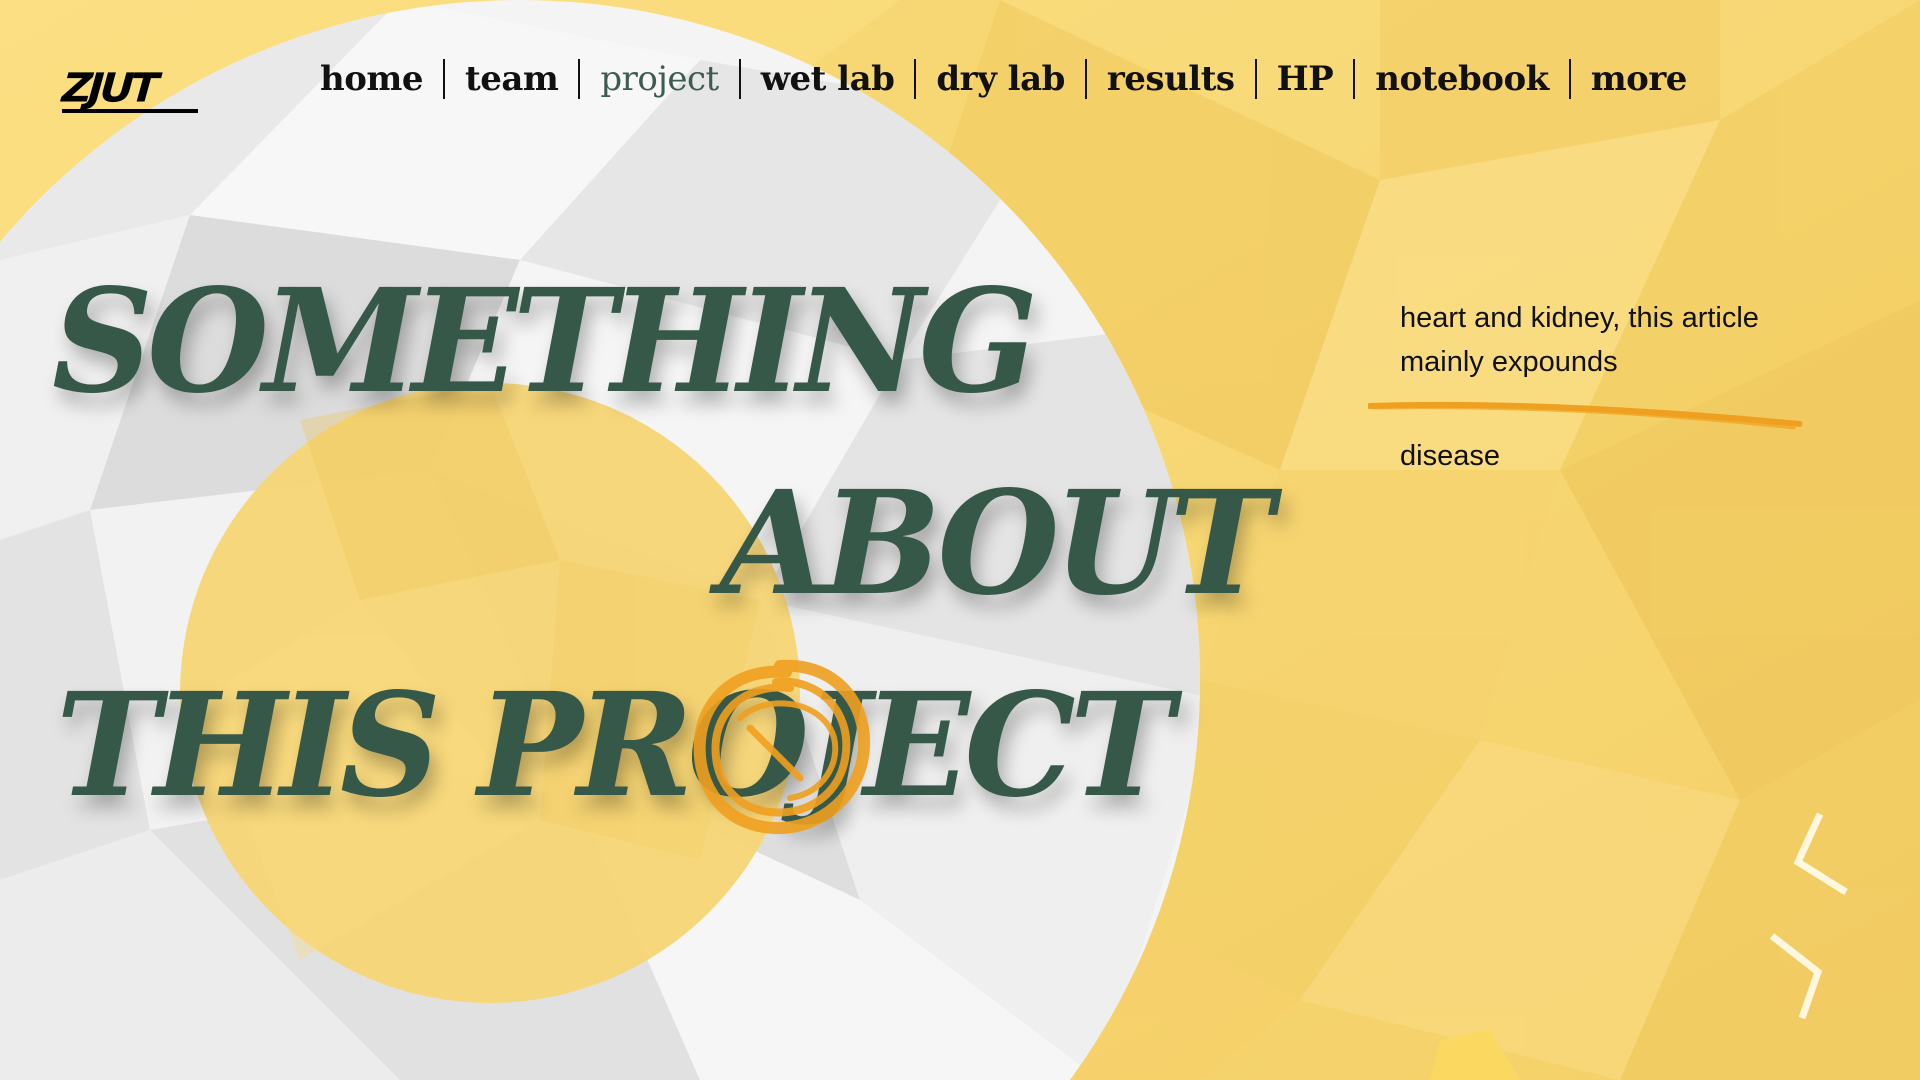 The width and height of the screenshot is (1920, 1080). I want to click on hero-title-line-1: SOMETHING, so click(545, 342).